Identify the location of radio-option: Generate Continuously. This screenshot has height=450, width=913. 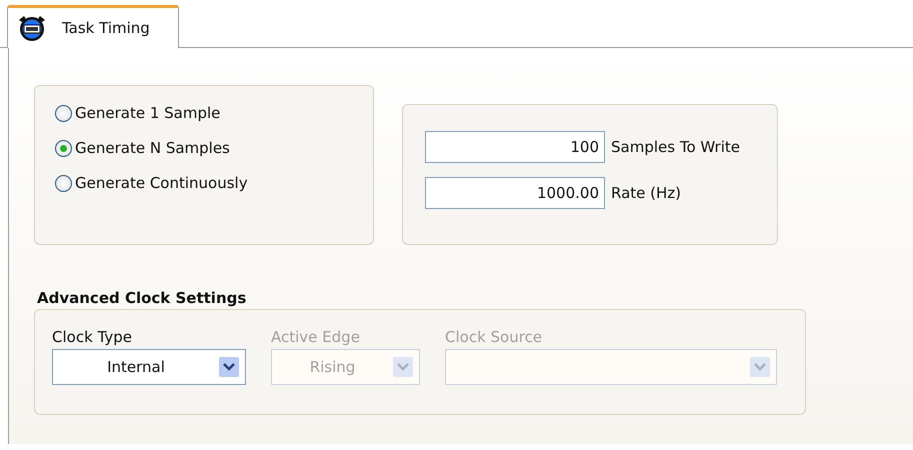
(214, 183).